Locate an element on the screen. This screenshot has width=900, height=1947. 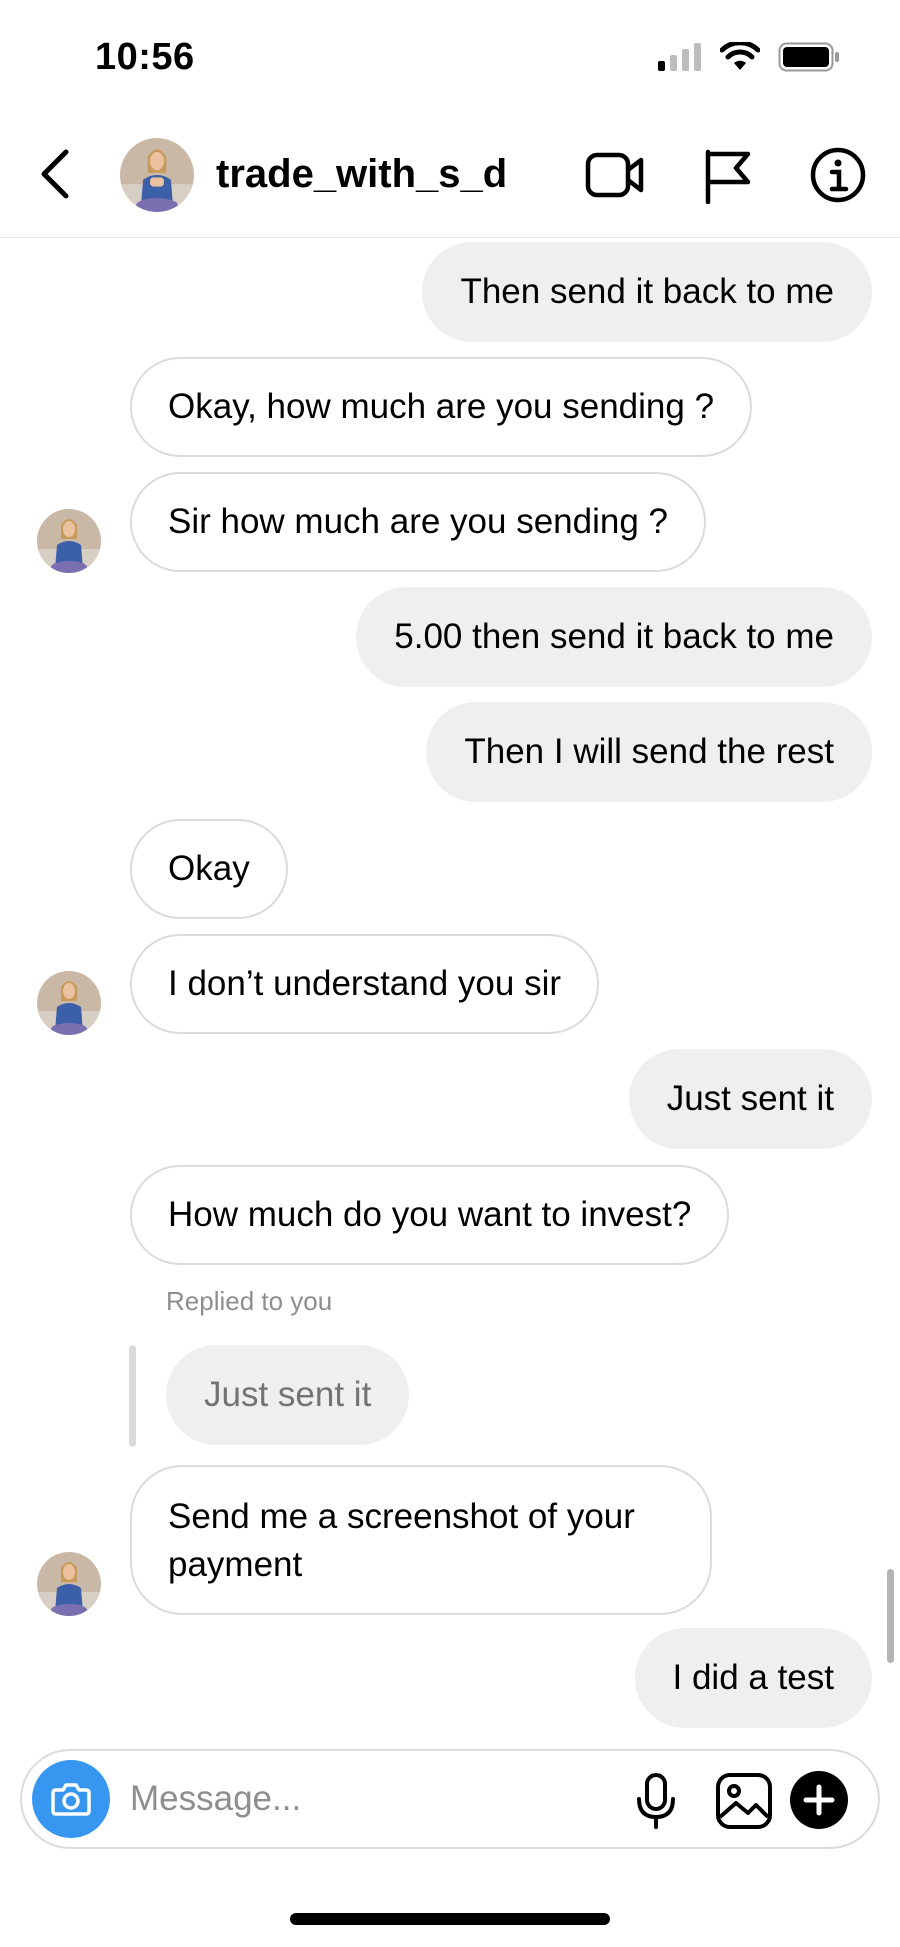
status-icons is located at coordinates (749, 57).